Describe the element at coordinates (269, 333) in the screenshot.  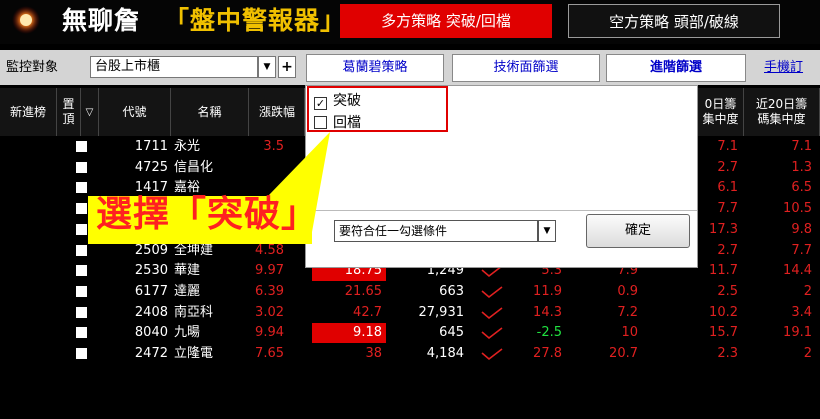
I see `change-percent: 9.94` at that location.